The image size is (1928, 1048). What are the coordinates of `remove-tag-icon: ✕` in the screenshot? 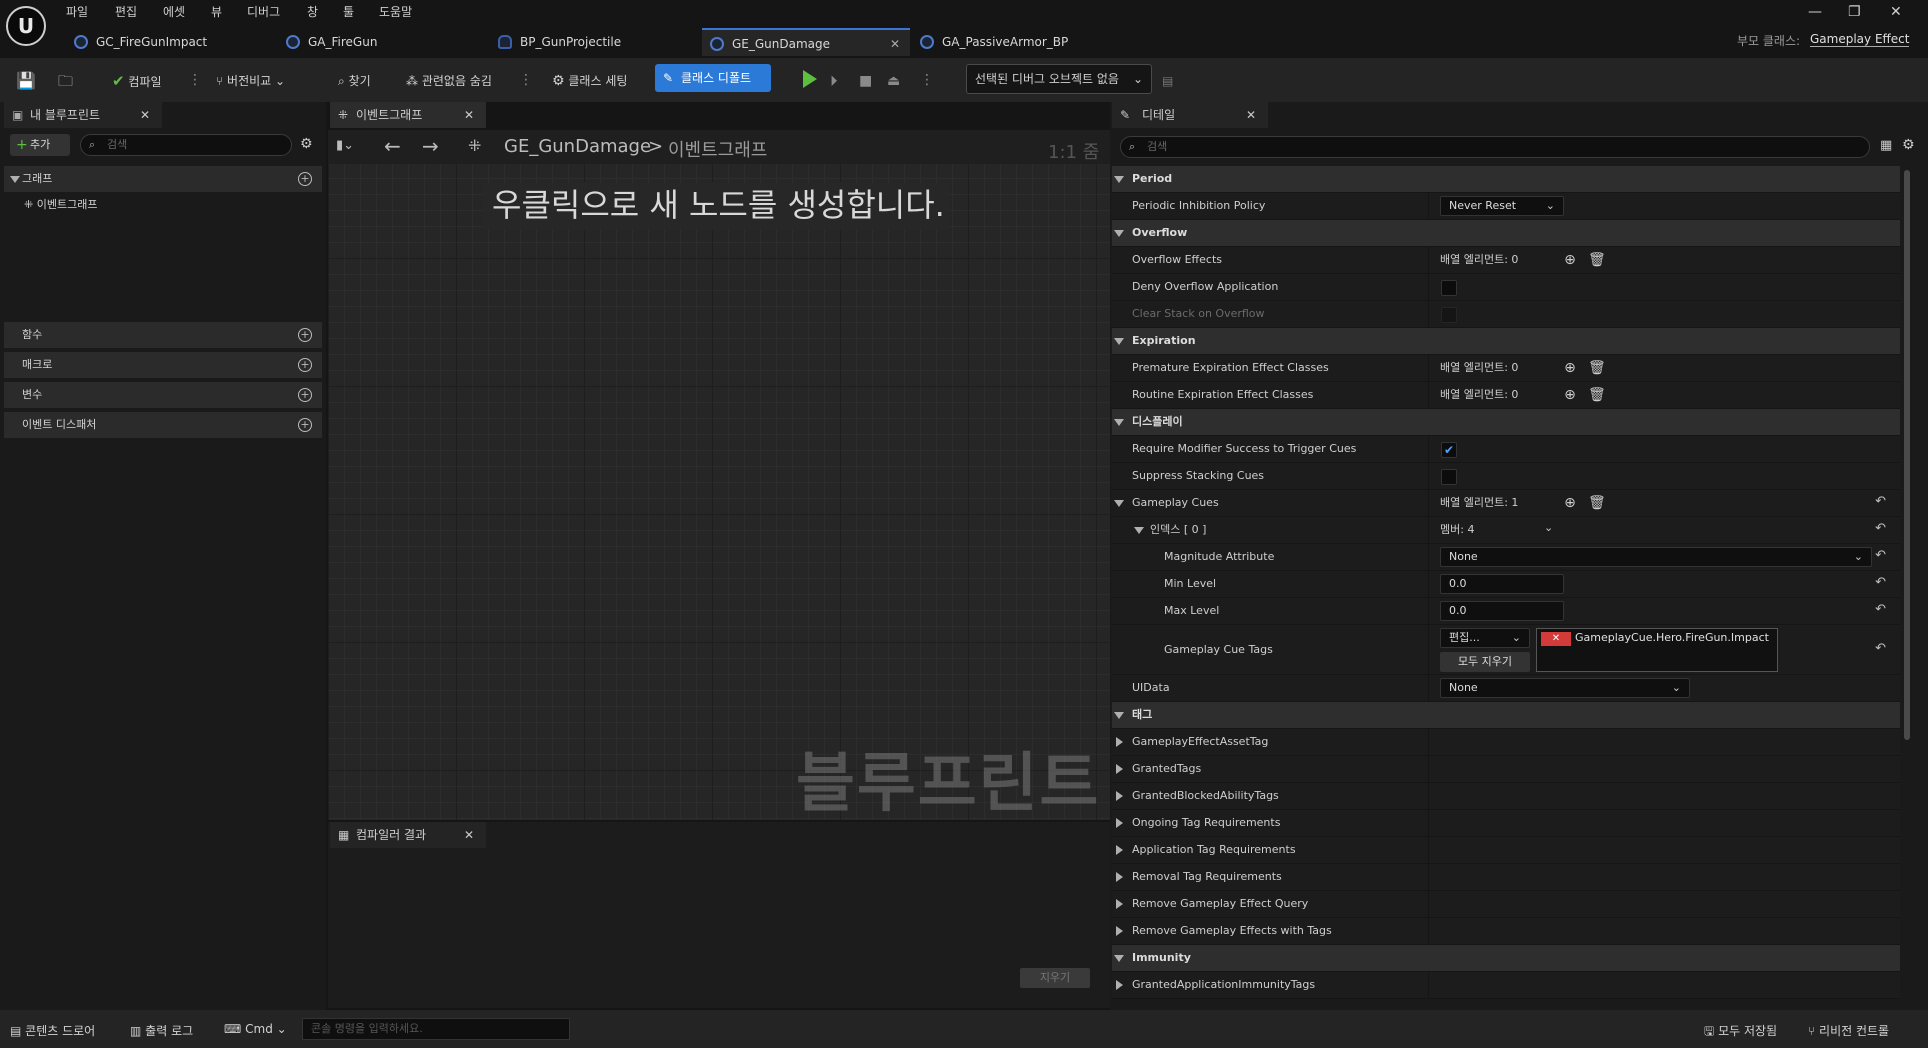 It's located at (1556, 639).